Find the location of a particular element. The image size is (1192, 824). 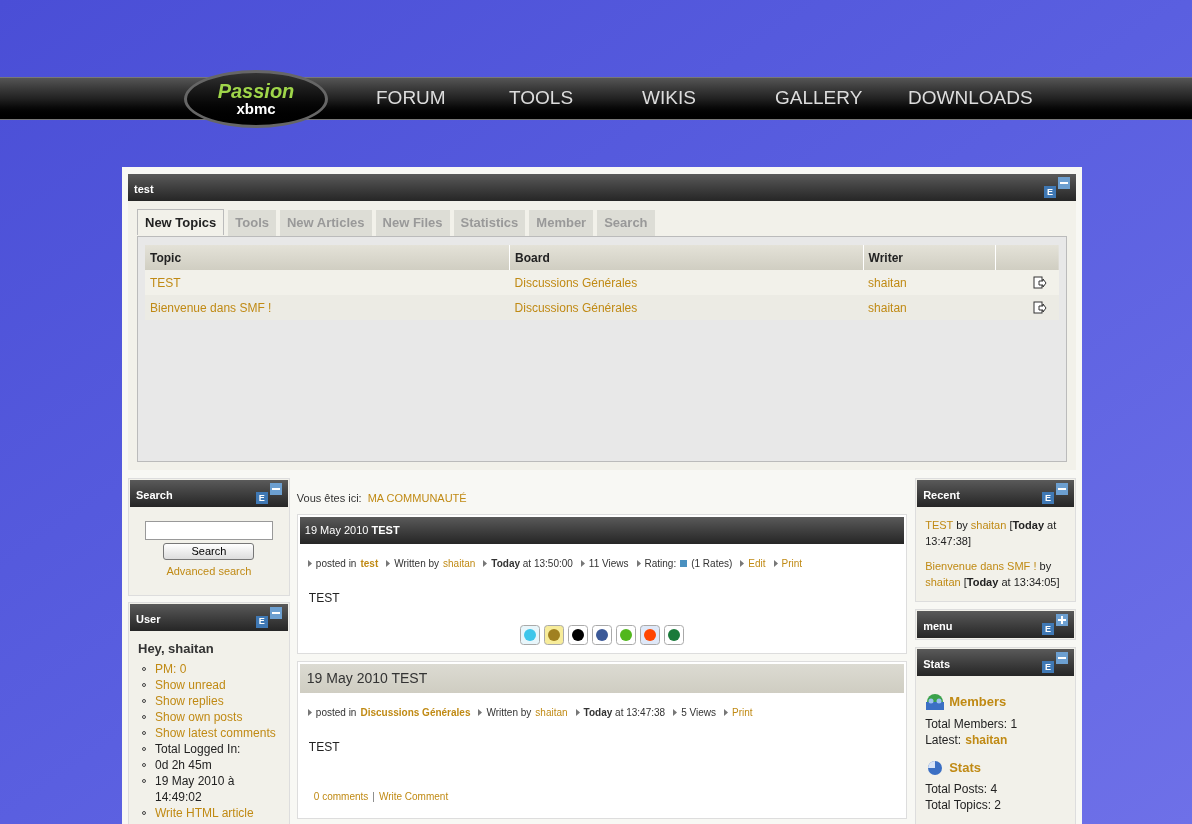

logo: Passion xbmc is located at coordinates (256, 98).